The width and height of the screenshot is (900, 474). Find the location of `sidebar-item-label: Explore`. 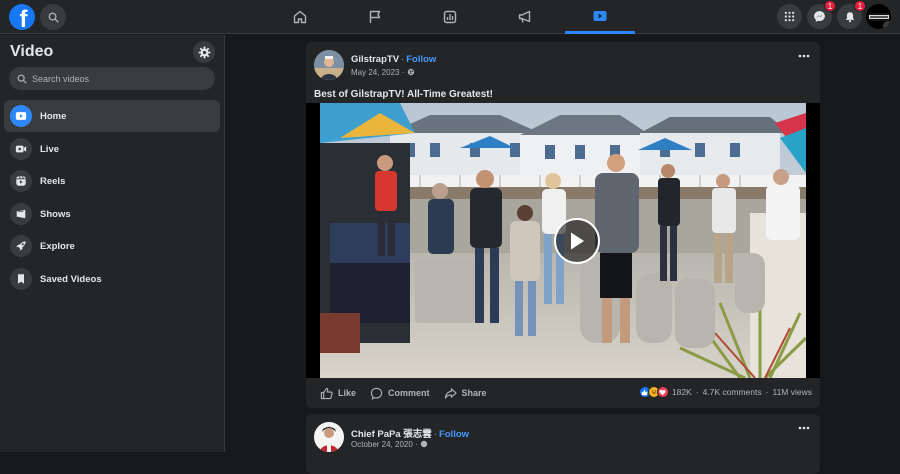

sidebar-item-label: Explore is located at coordinates (57, 246).